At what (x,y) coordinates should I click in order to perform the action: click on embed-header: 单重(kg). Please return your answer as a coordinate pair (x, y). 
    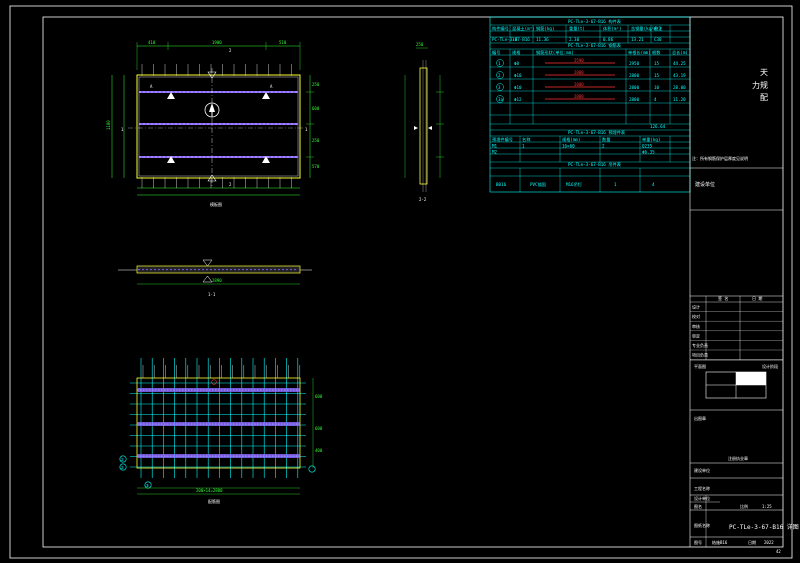
    Looking at the image, I should click on (651, 139).